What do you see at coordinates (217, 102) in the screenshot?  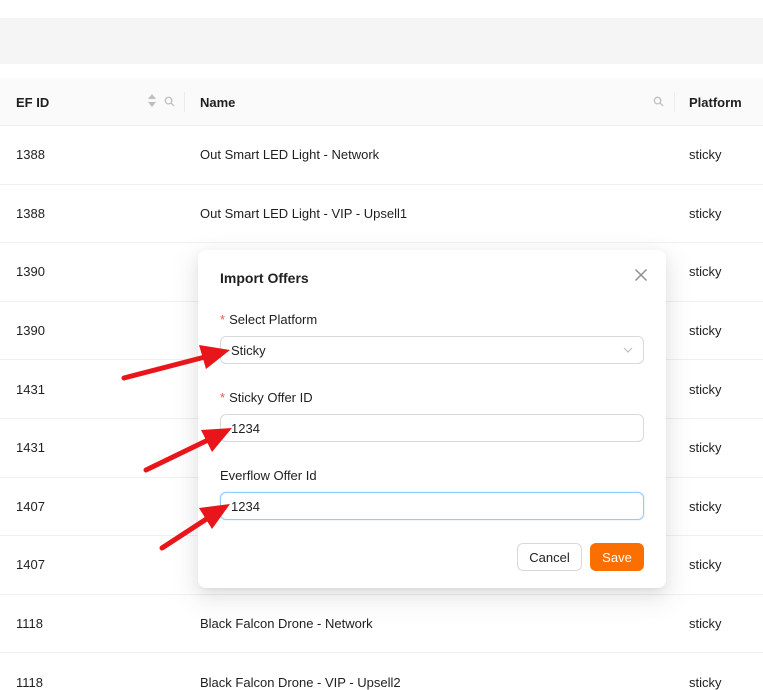 I see `column-header-name: Name` at bounding box center [217, 102].